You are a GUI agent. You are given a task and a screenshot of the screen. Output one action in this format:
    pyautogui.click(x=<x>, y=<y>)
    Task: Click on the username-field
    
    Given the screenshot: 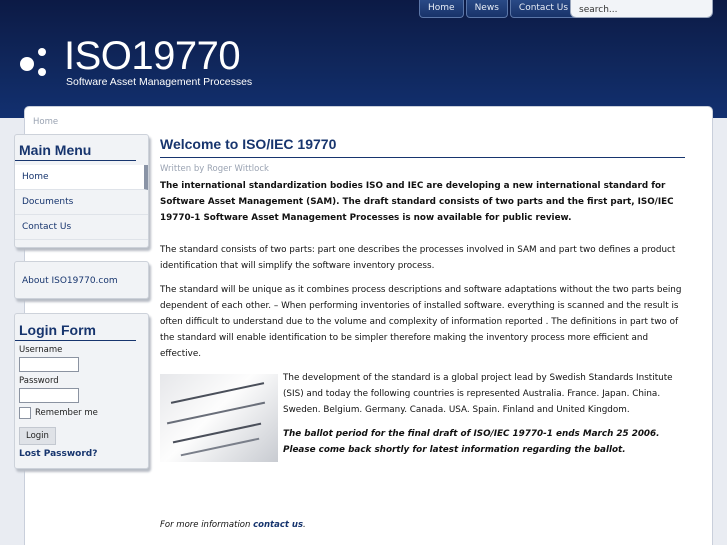 What is the action you would take?
    pyautogui.click(x=49, y=364)
    